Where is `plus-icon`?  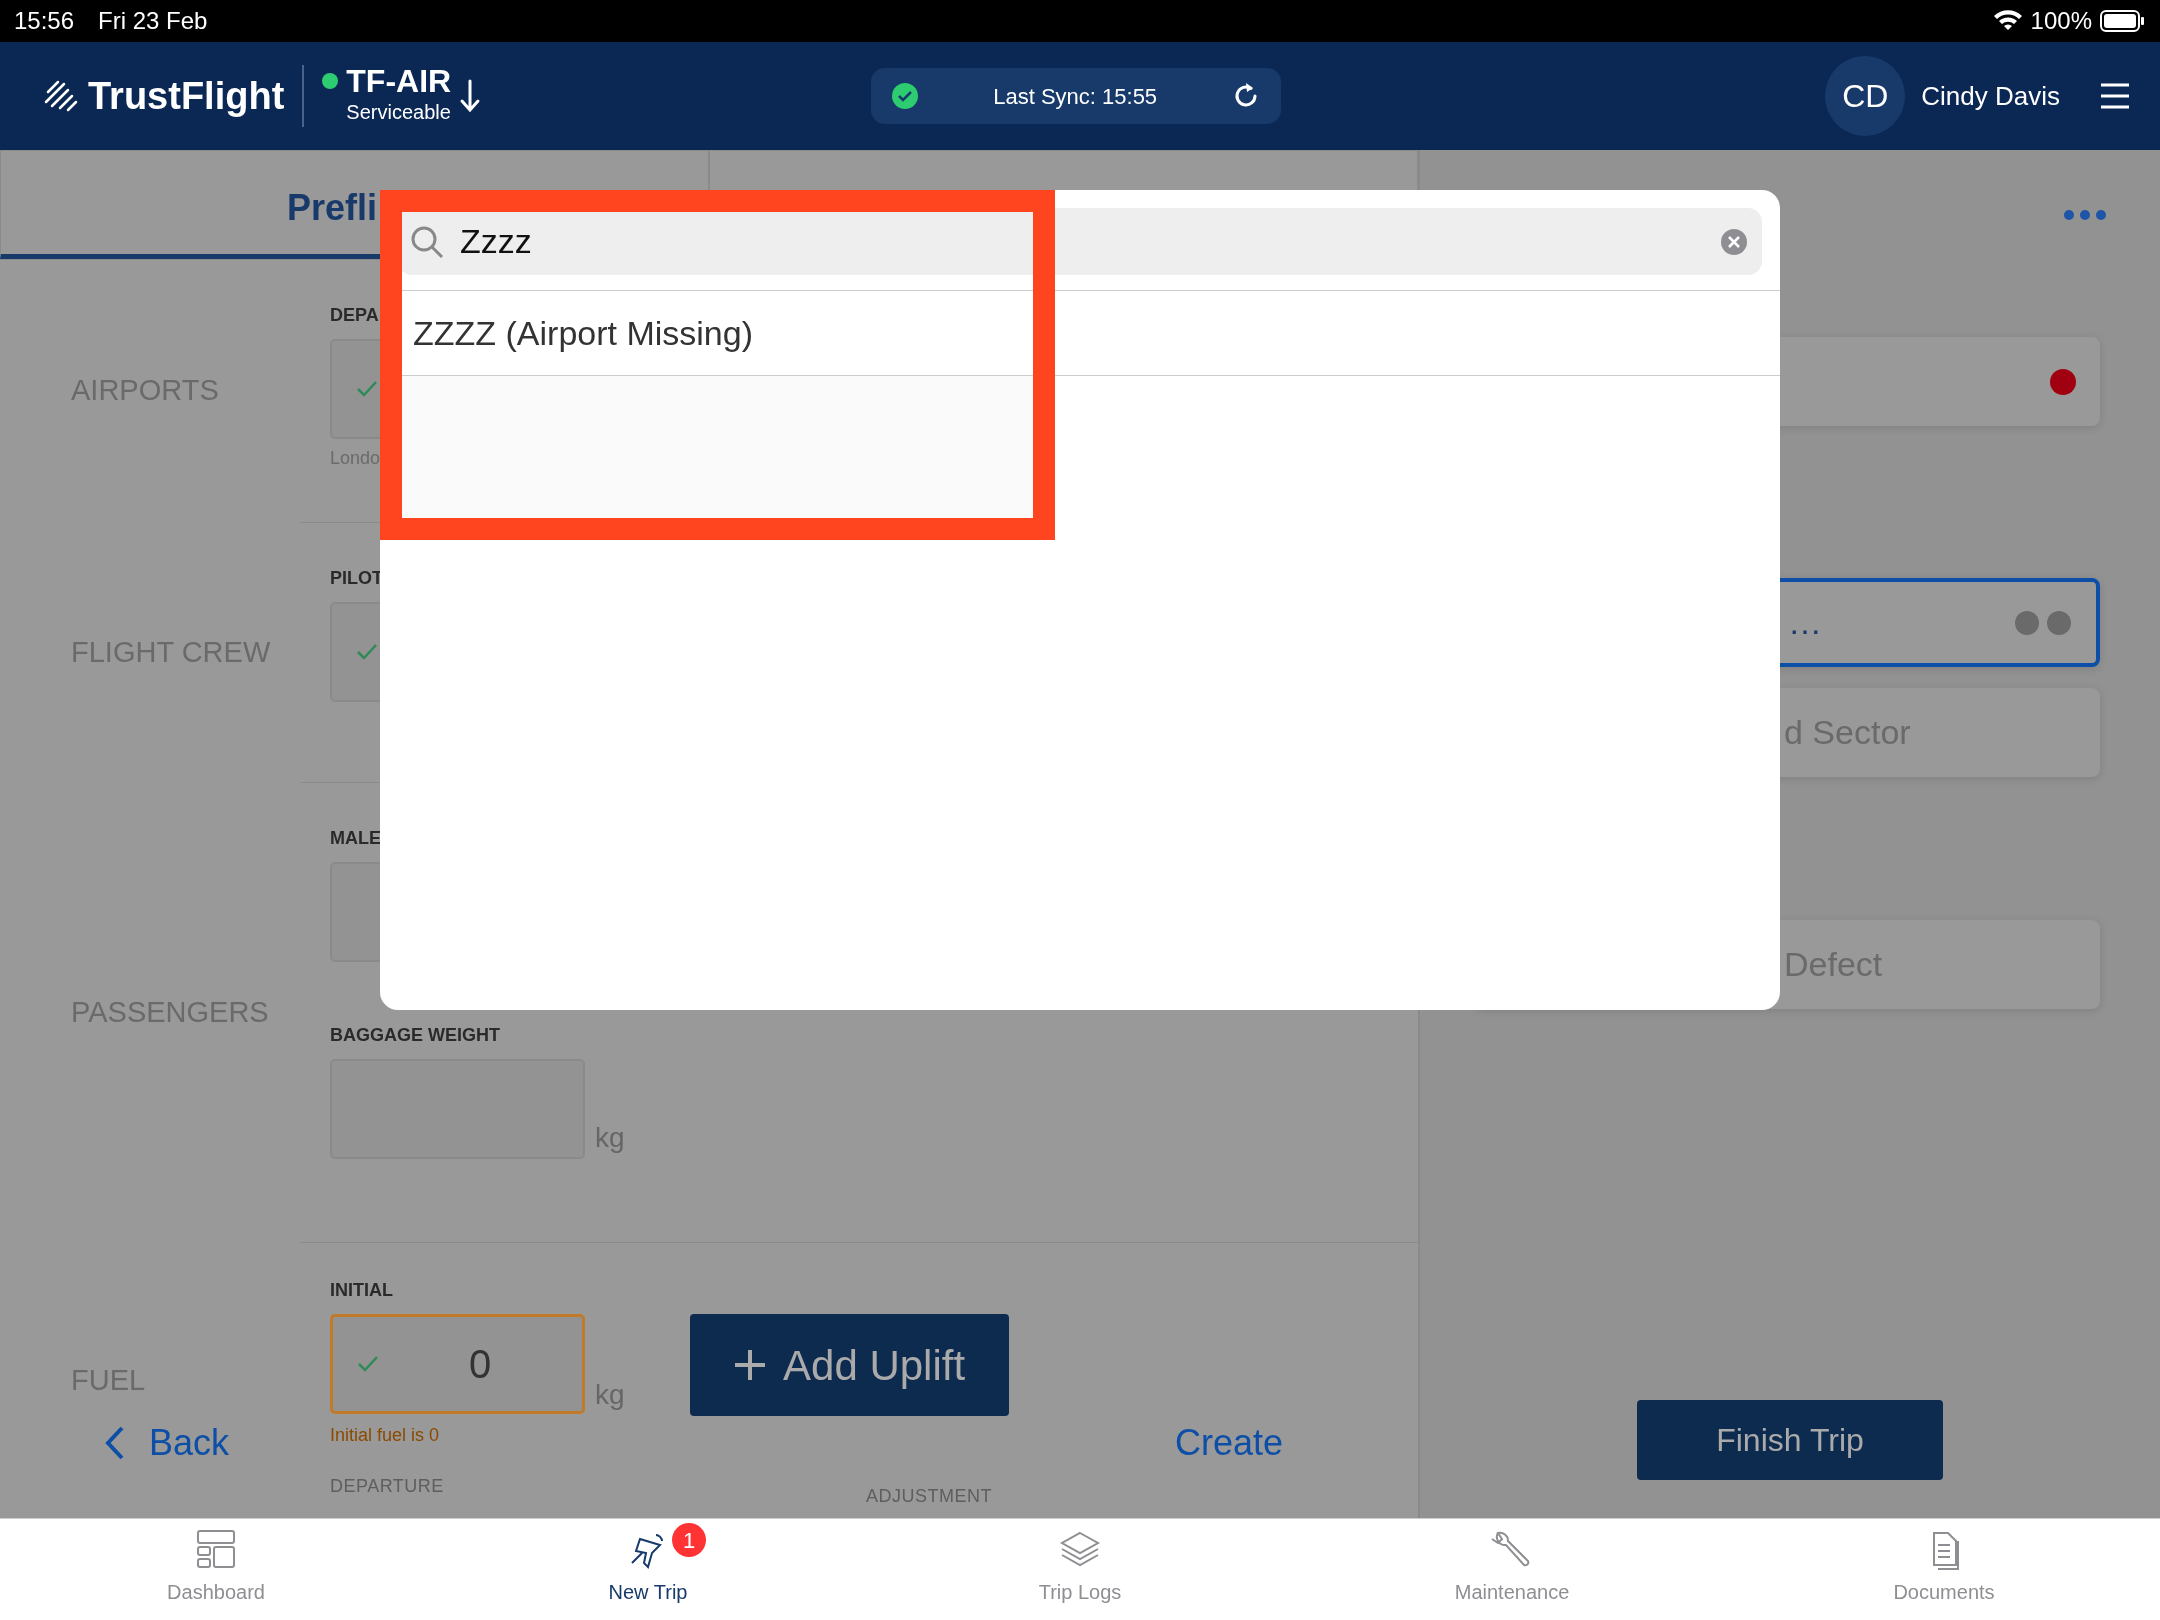
plus-icon is located at coordinates (750, 1365).